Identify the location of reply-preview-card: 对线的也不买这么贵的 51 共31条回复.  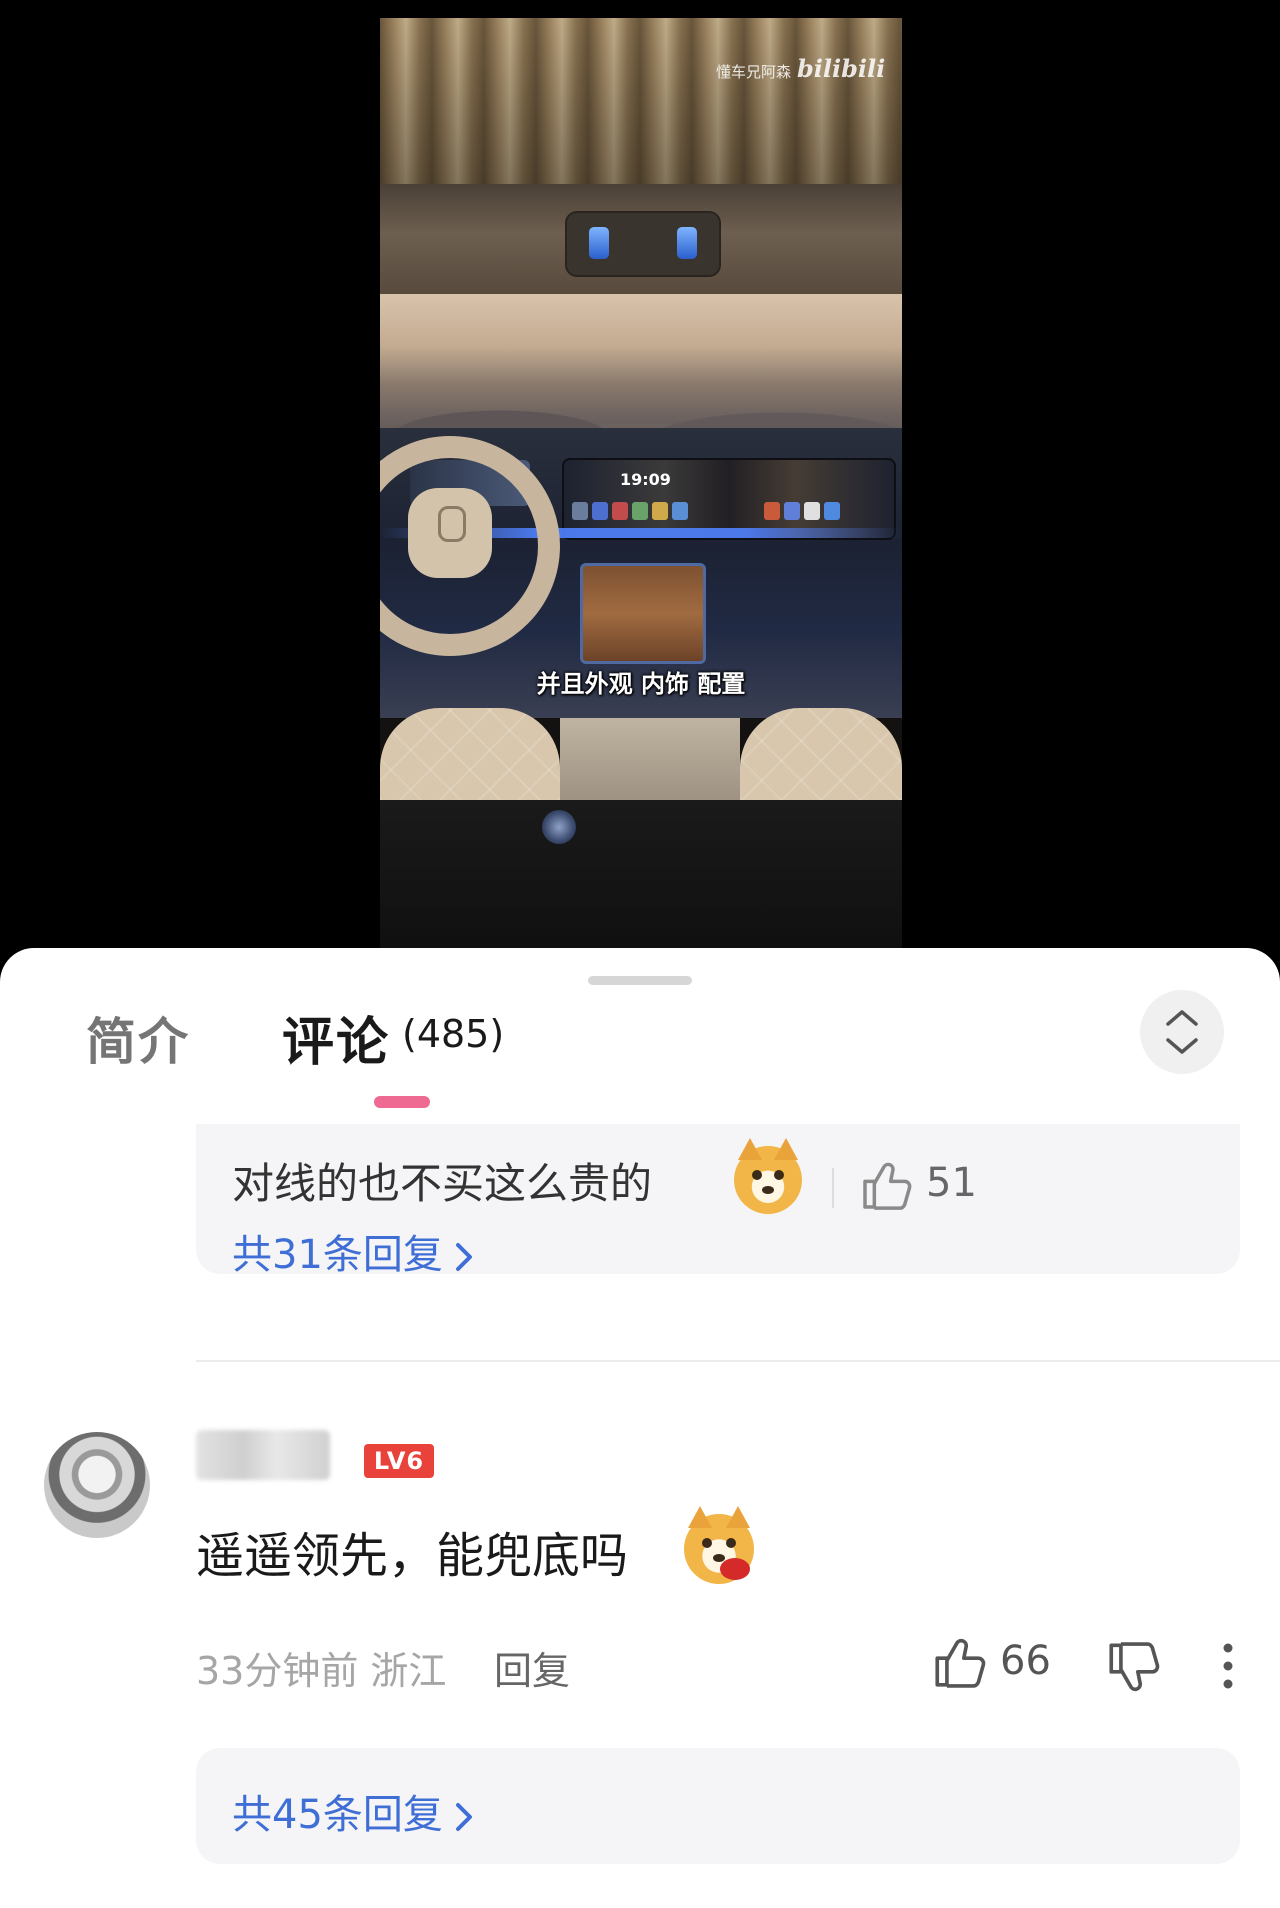
(718, 1201).